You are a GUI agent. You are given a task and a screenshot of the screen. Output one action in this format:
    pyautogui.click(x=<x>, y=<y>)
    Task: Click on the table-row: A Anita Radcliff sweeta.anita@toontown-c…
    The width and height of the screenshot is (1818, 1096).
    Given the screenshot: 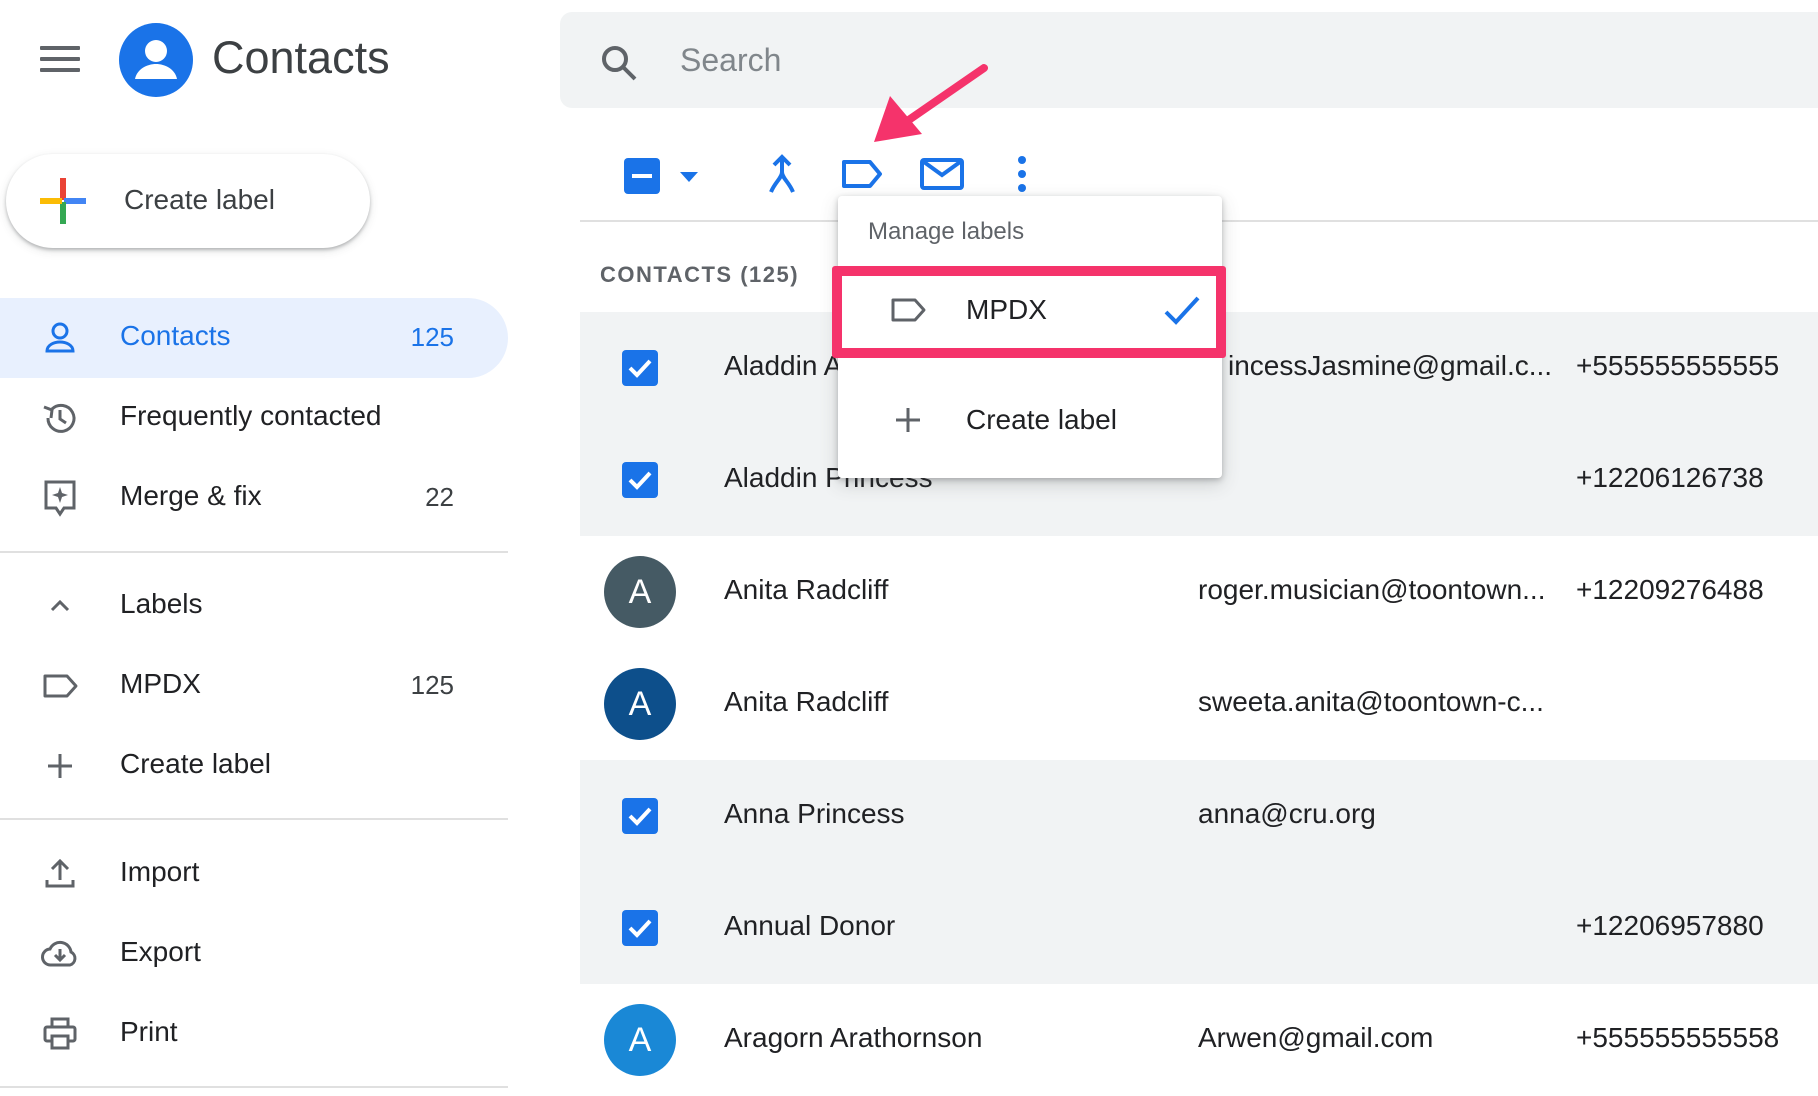 What is the action you would take?
    pyautogui.click(x=1199, y=704)
    